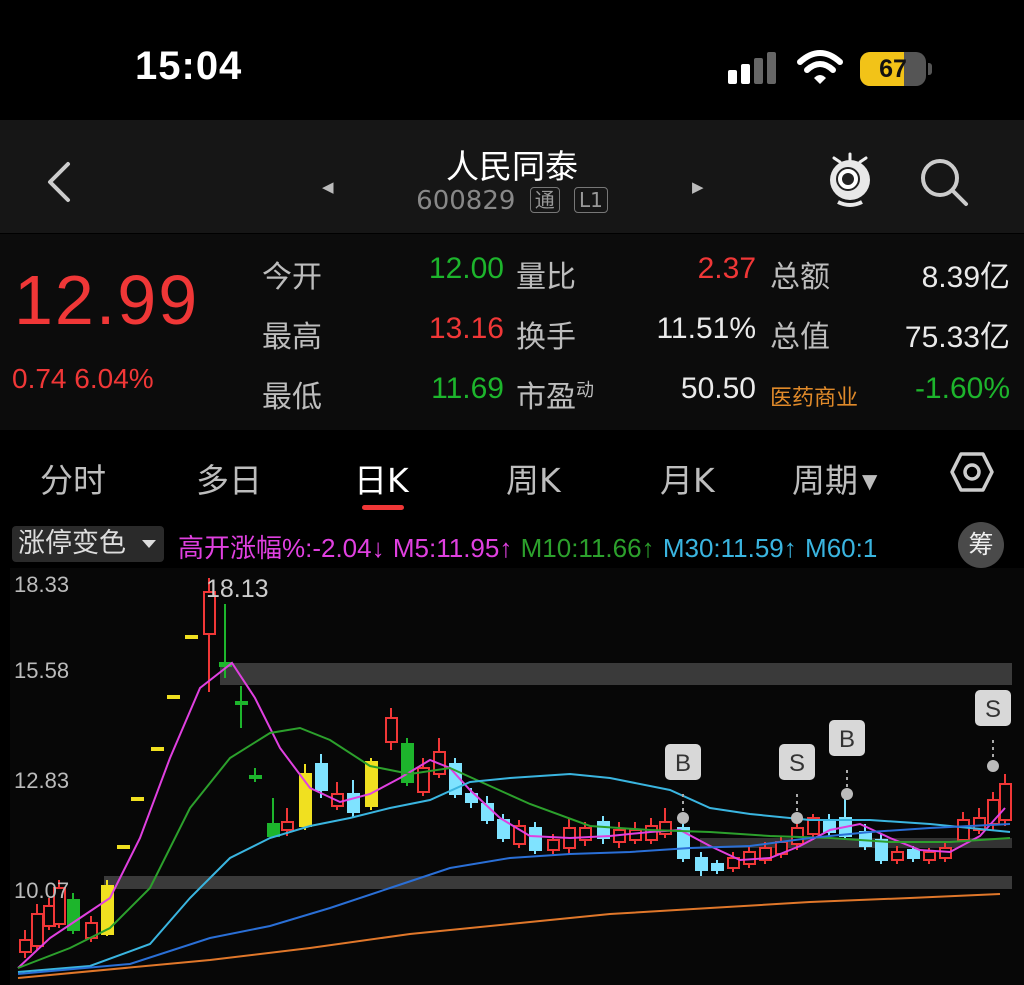 This screenshot has height=985, width=1024. I want to click on search-icon, so click(944, 182).